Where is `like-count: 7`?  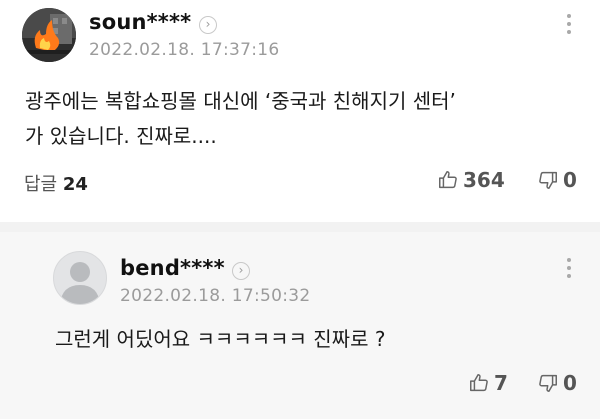
like-count: 7 is located at coordinates (501, 383).